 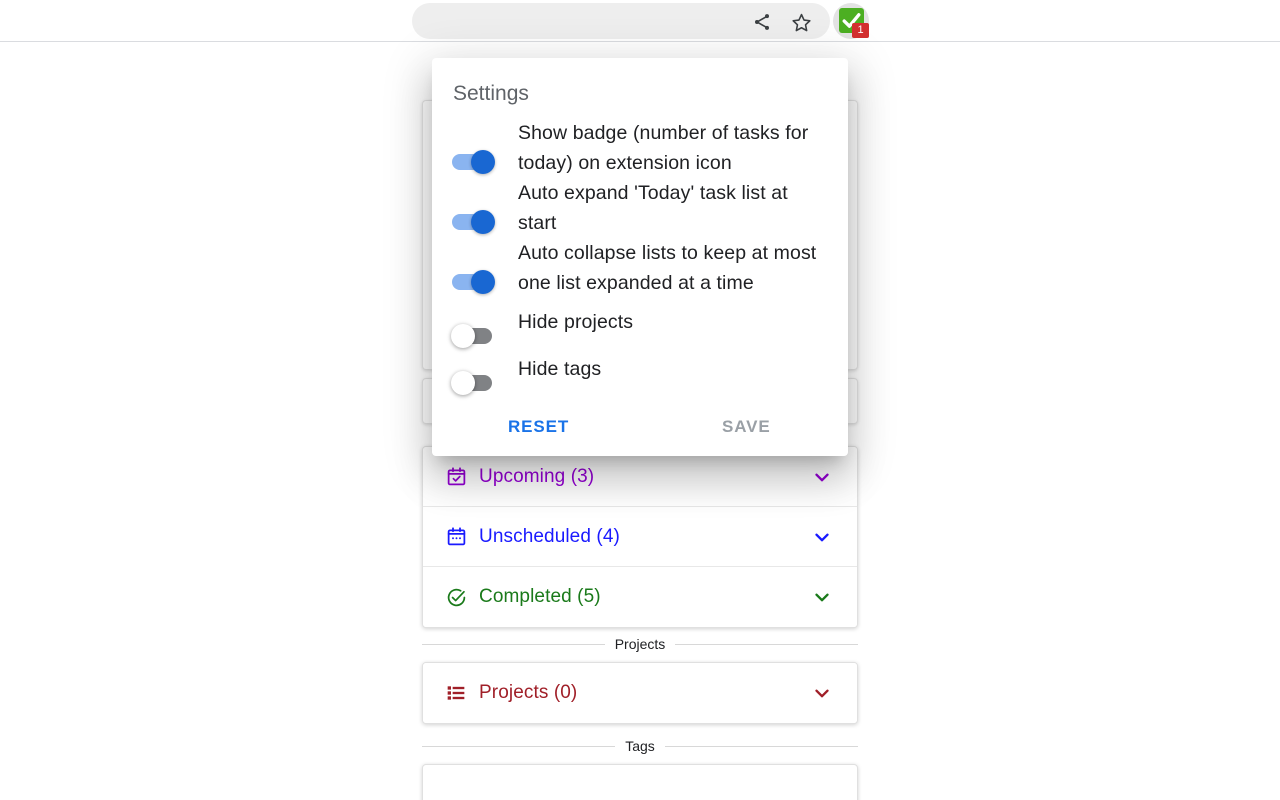 I want to click on list-row-unscheduled: Unscheduled (4), so click(x=640, y=537).